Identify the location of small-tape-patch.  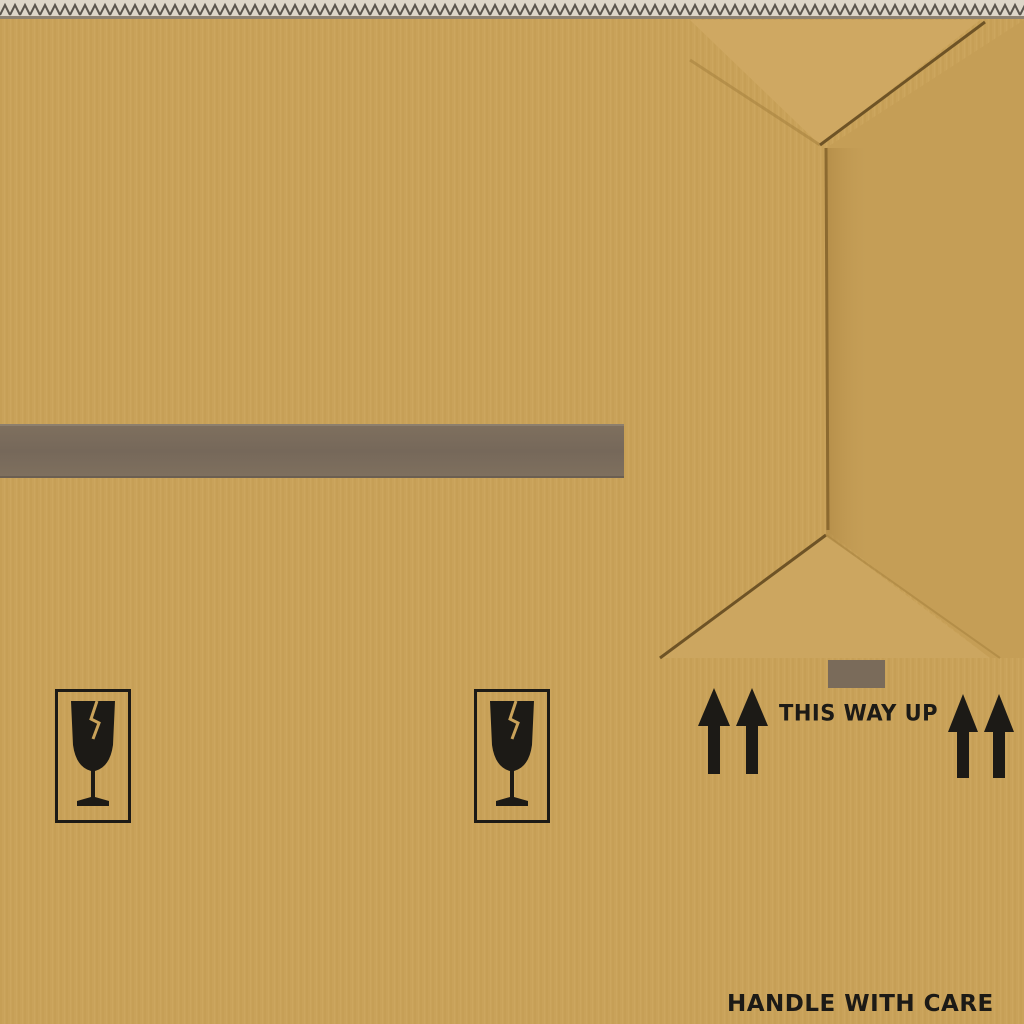
(856, 674).